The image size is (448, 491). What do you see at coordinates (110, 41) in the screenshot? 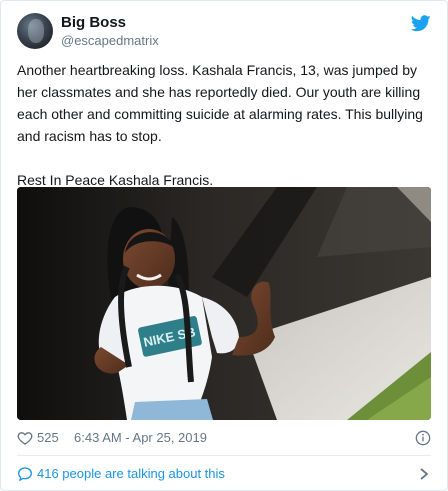
I see `user-handle: @escapedmatrix` at bounding box center [110, 41].